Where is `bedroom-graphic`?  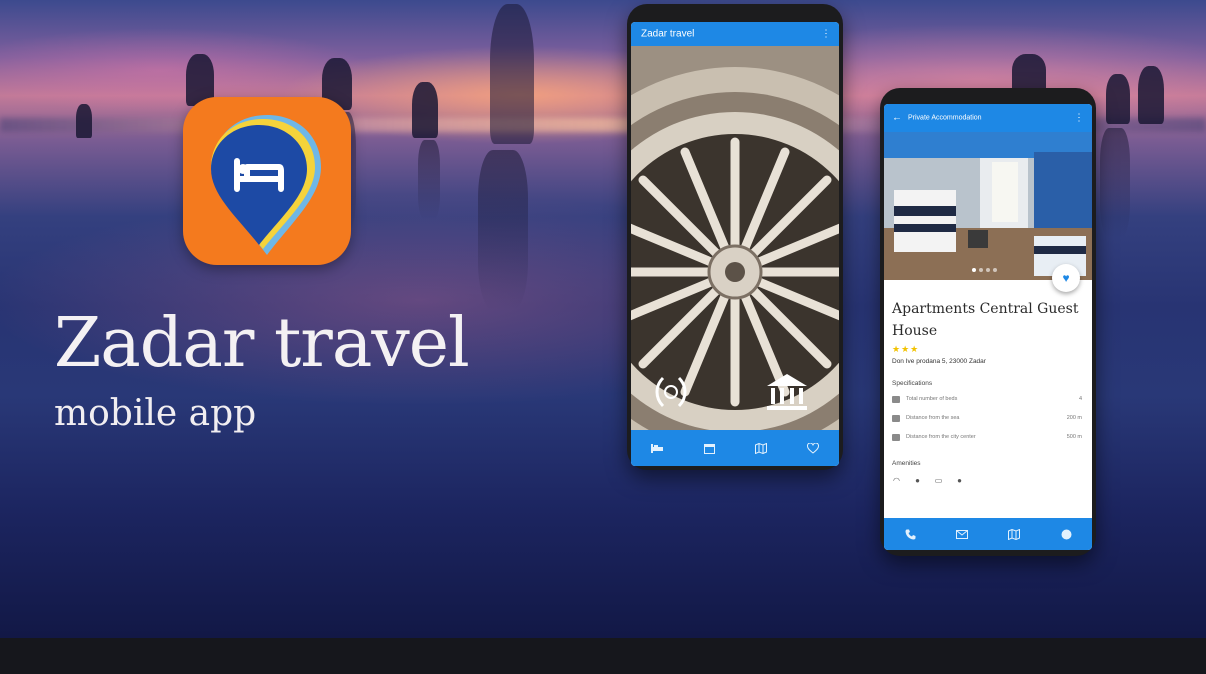
bedroom-graphic is located at coordinates (988, 206).